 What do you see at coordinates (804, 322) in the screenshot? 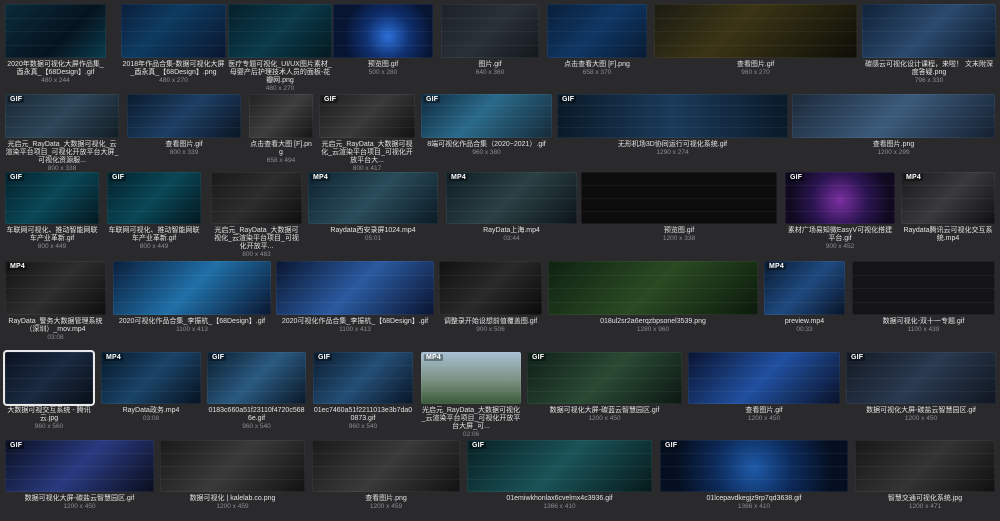
I see `file-name: preview.mp4` at bounding box center [804, 322].